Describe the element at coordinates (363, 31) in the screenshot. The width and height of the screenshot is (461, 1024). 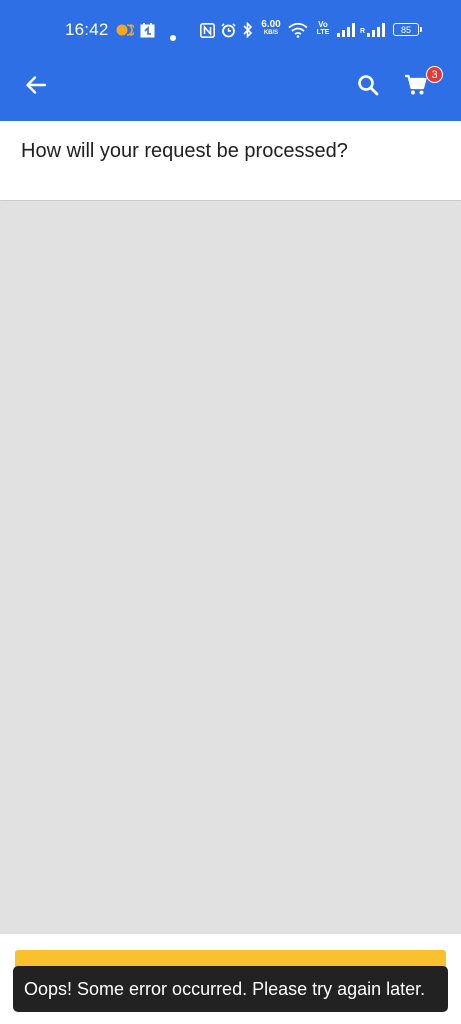
I see `roaming-label: R` at that location.